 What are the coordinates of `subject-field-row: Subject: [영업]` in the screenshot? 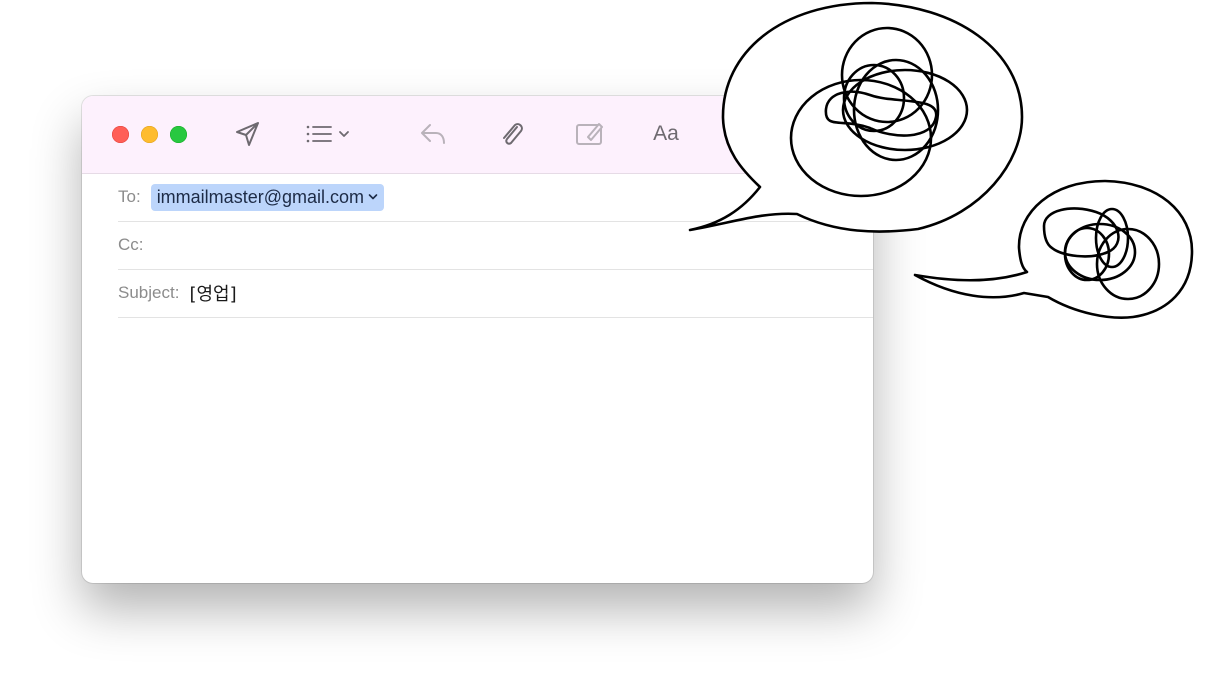 It's located at (495, 293).